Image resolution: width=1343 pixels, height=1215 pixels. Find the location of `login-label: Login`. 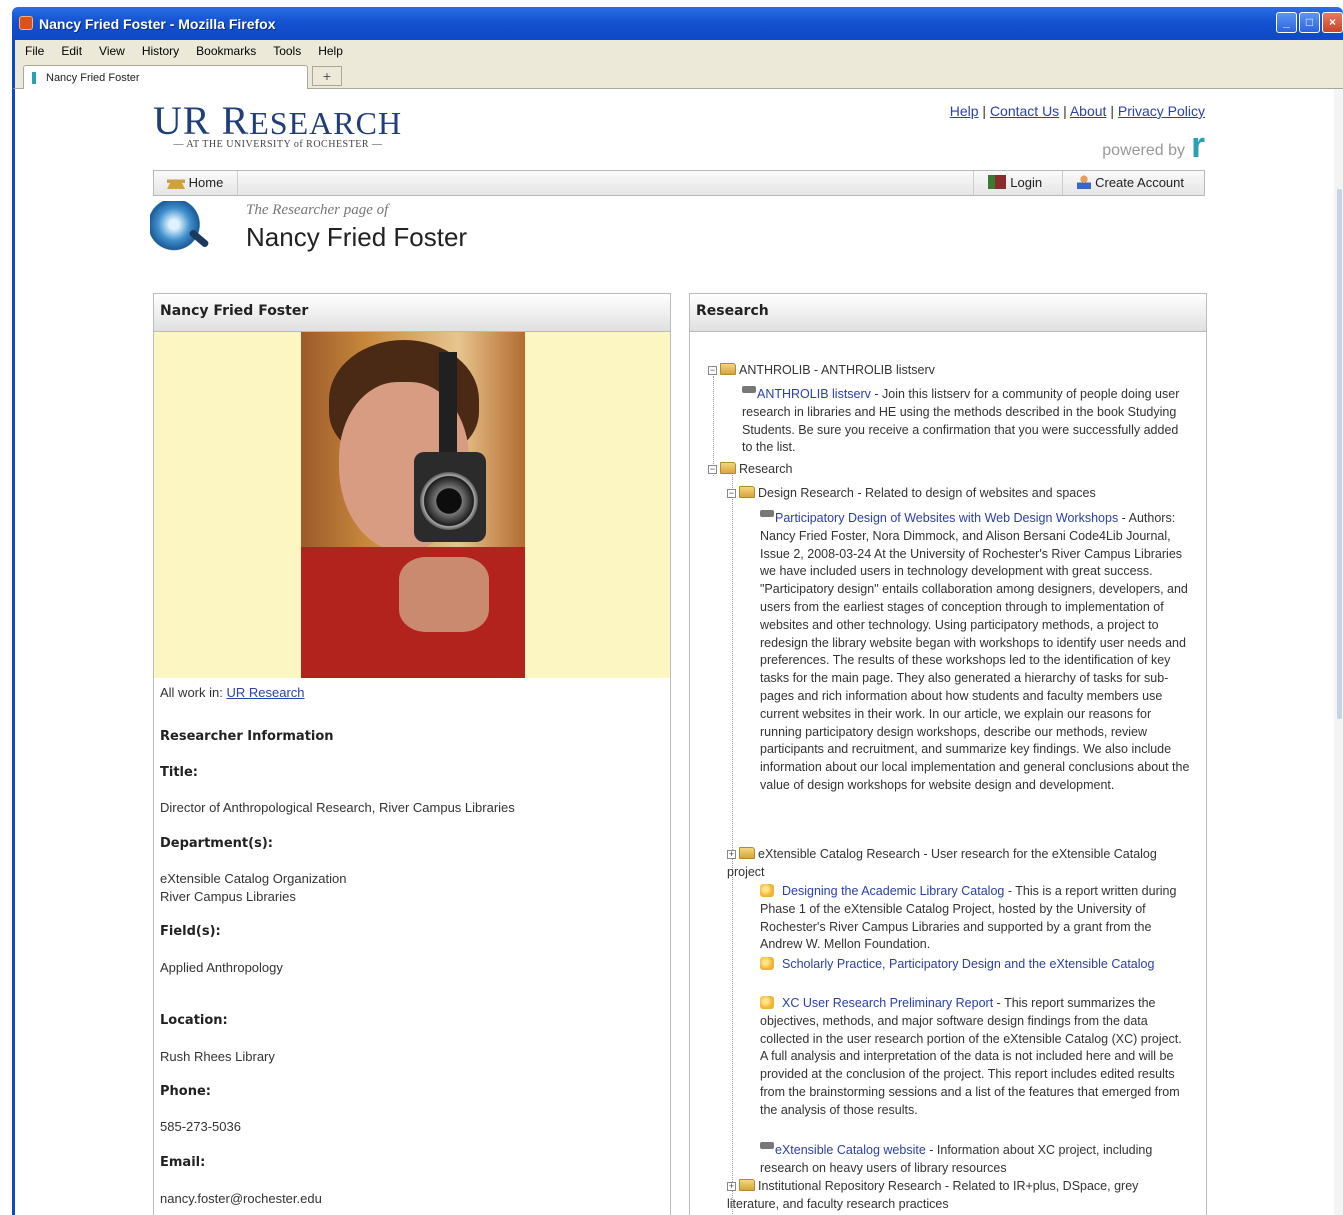

login-label: Login is located at coordinates (1026, 182).